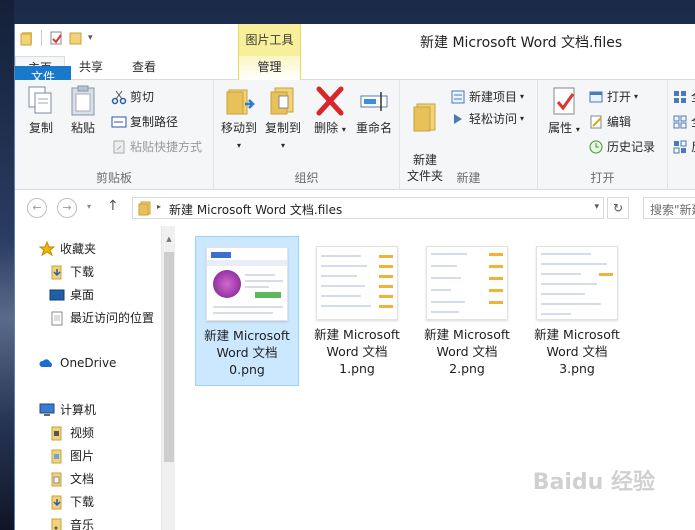 The image size is (695, 530). I want to click on easy-access-label: 轻松访问, so click(493, 119).